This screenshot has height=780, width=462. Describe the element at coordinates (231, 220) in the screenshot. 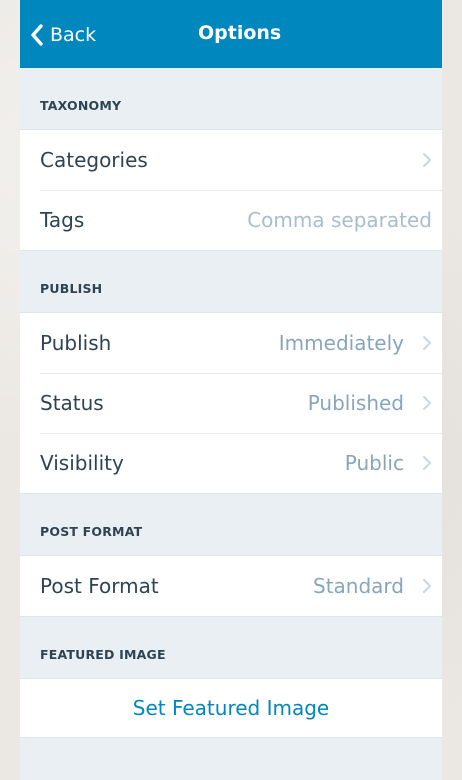

I see `tags-row: Tags Comma separated` at that location.